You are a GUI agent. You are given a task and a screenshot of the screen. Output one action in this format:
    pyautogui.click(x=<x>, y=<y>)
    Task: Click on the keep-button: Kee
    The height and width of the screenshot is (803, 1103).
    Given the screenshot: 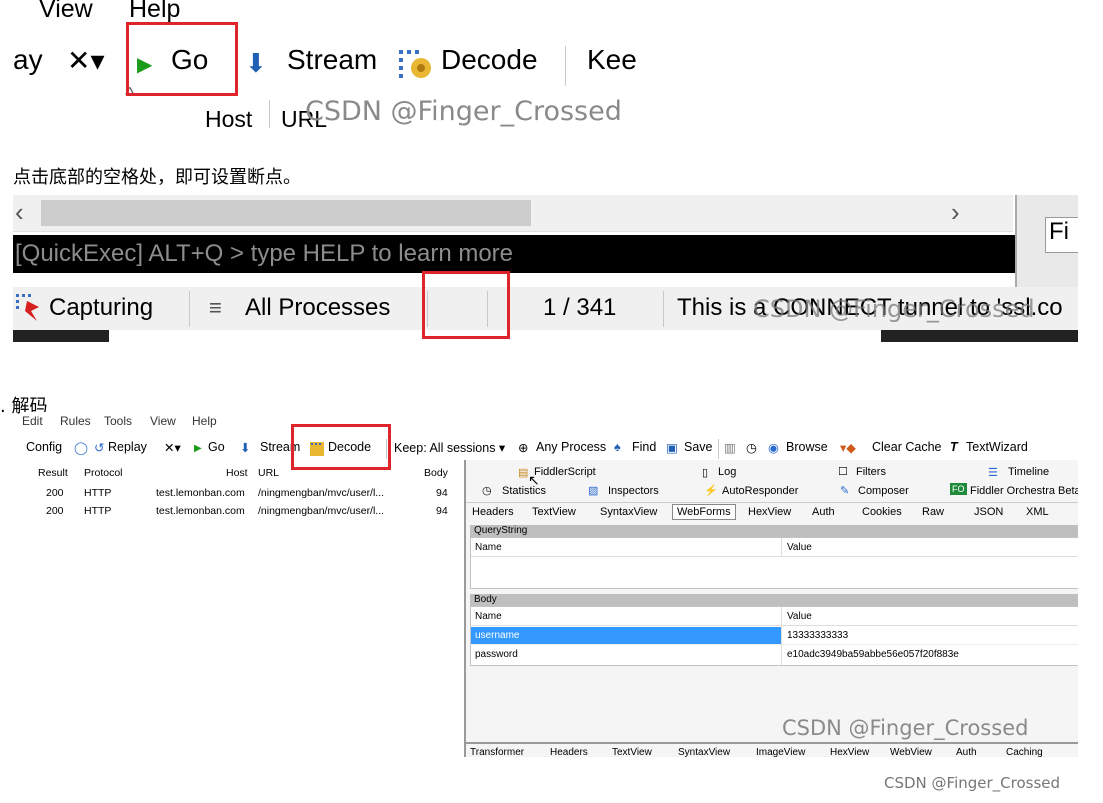 What is the action you would take?
    pyautogui.click(x=612, y=60)
    